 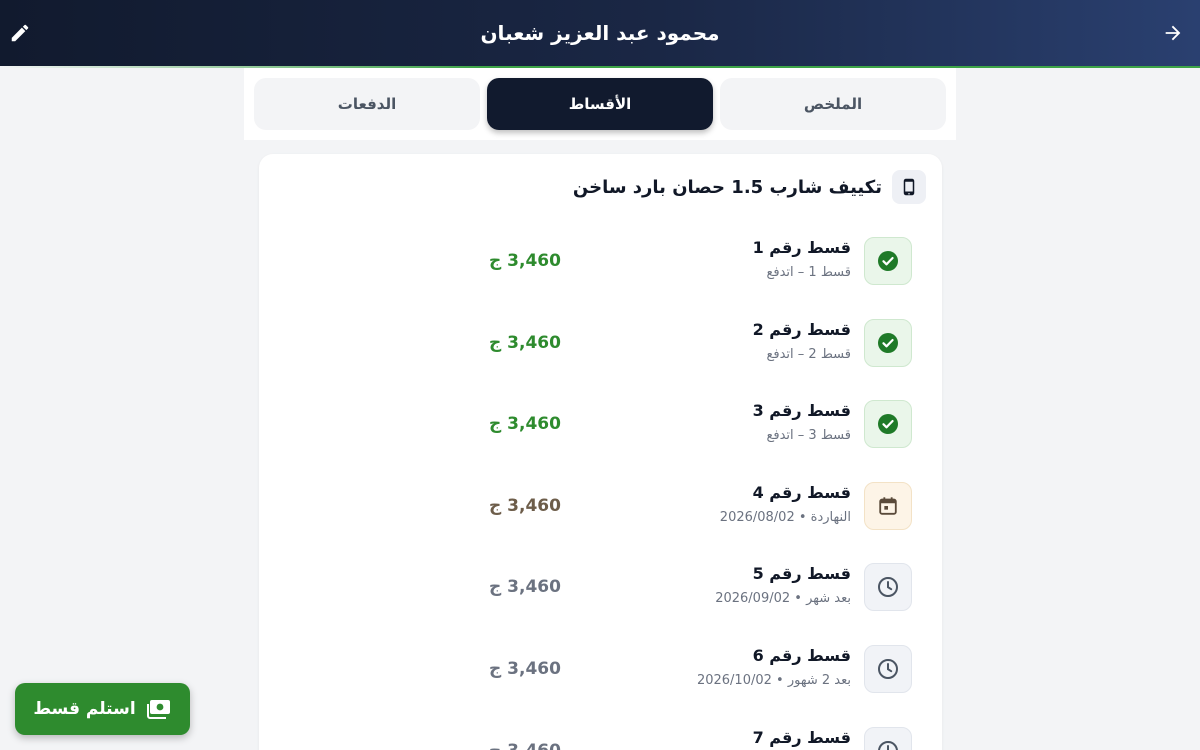 I want to click on product-header: تكييف شارب 1.5 حصان بارد ساخن, so click(x=749, y=187).